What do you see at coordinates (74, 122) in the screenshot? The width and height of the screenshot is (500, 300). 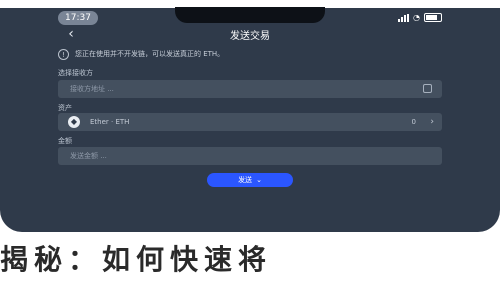 I see `ethereum-icon: ◆` at bounding box center [74, 122].